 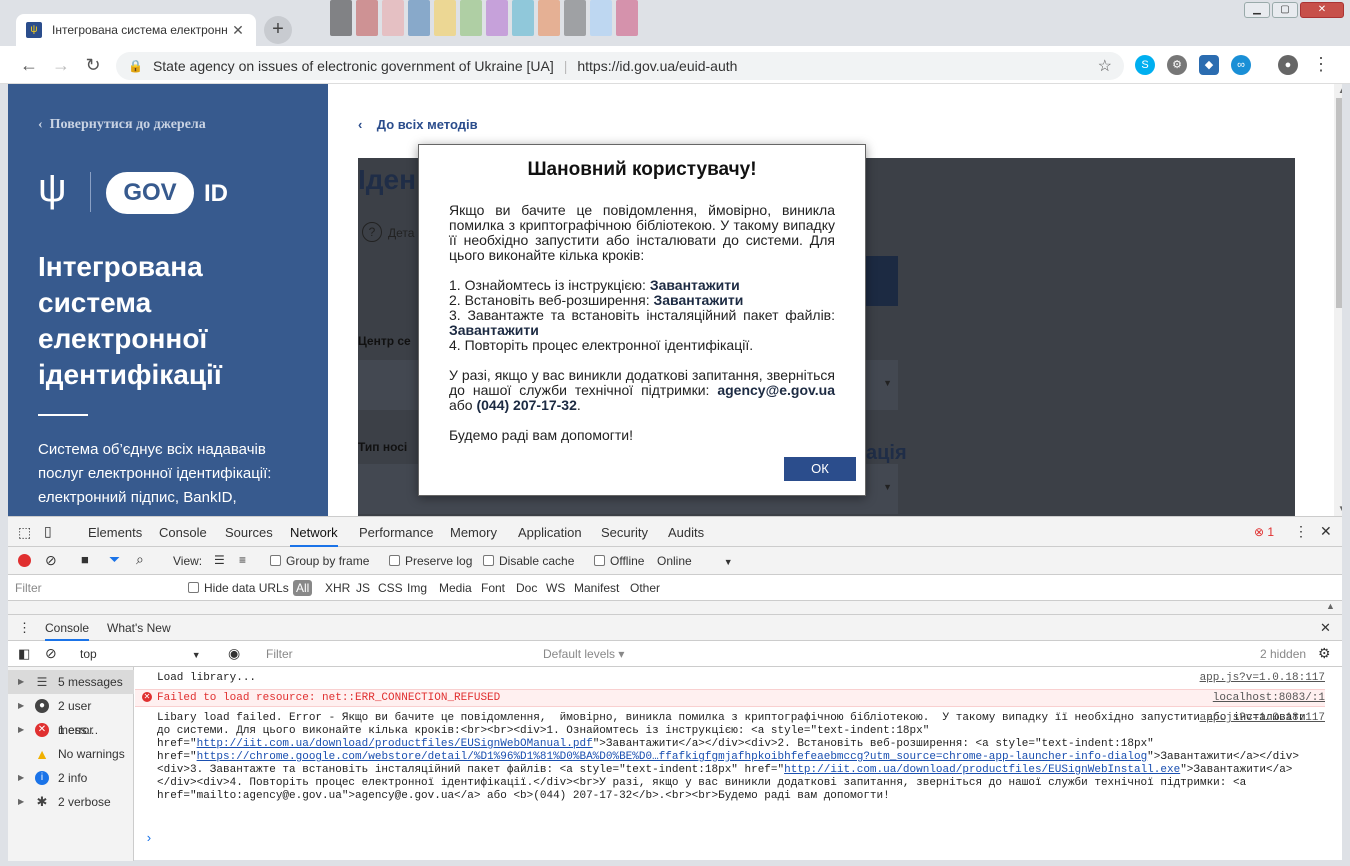 I want to click on forward-arrow-icon: →, so click(x=61, y=65).